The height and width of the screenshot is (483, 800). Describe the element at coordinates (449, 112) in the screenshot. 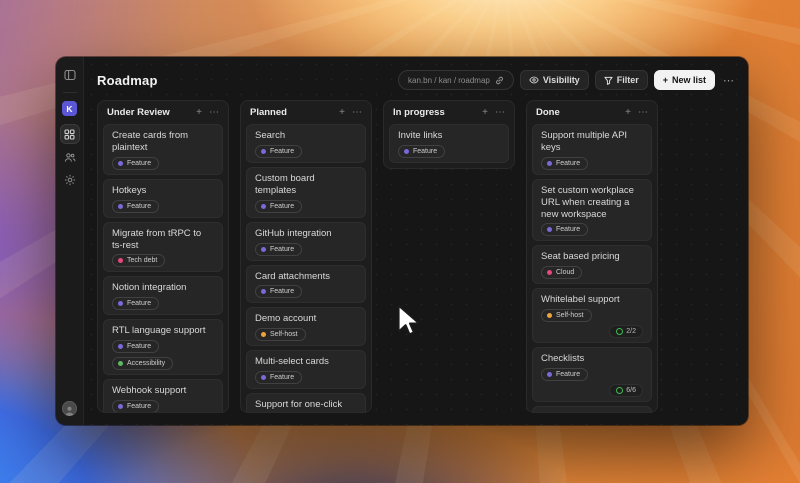

I see `column-header: In progress + ⋯` at that location.